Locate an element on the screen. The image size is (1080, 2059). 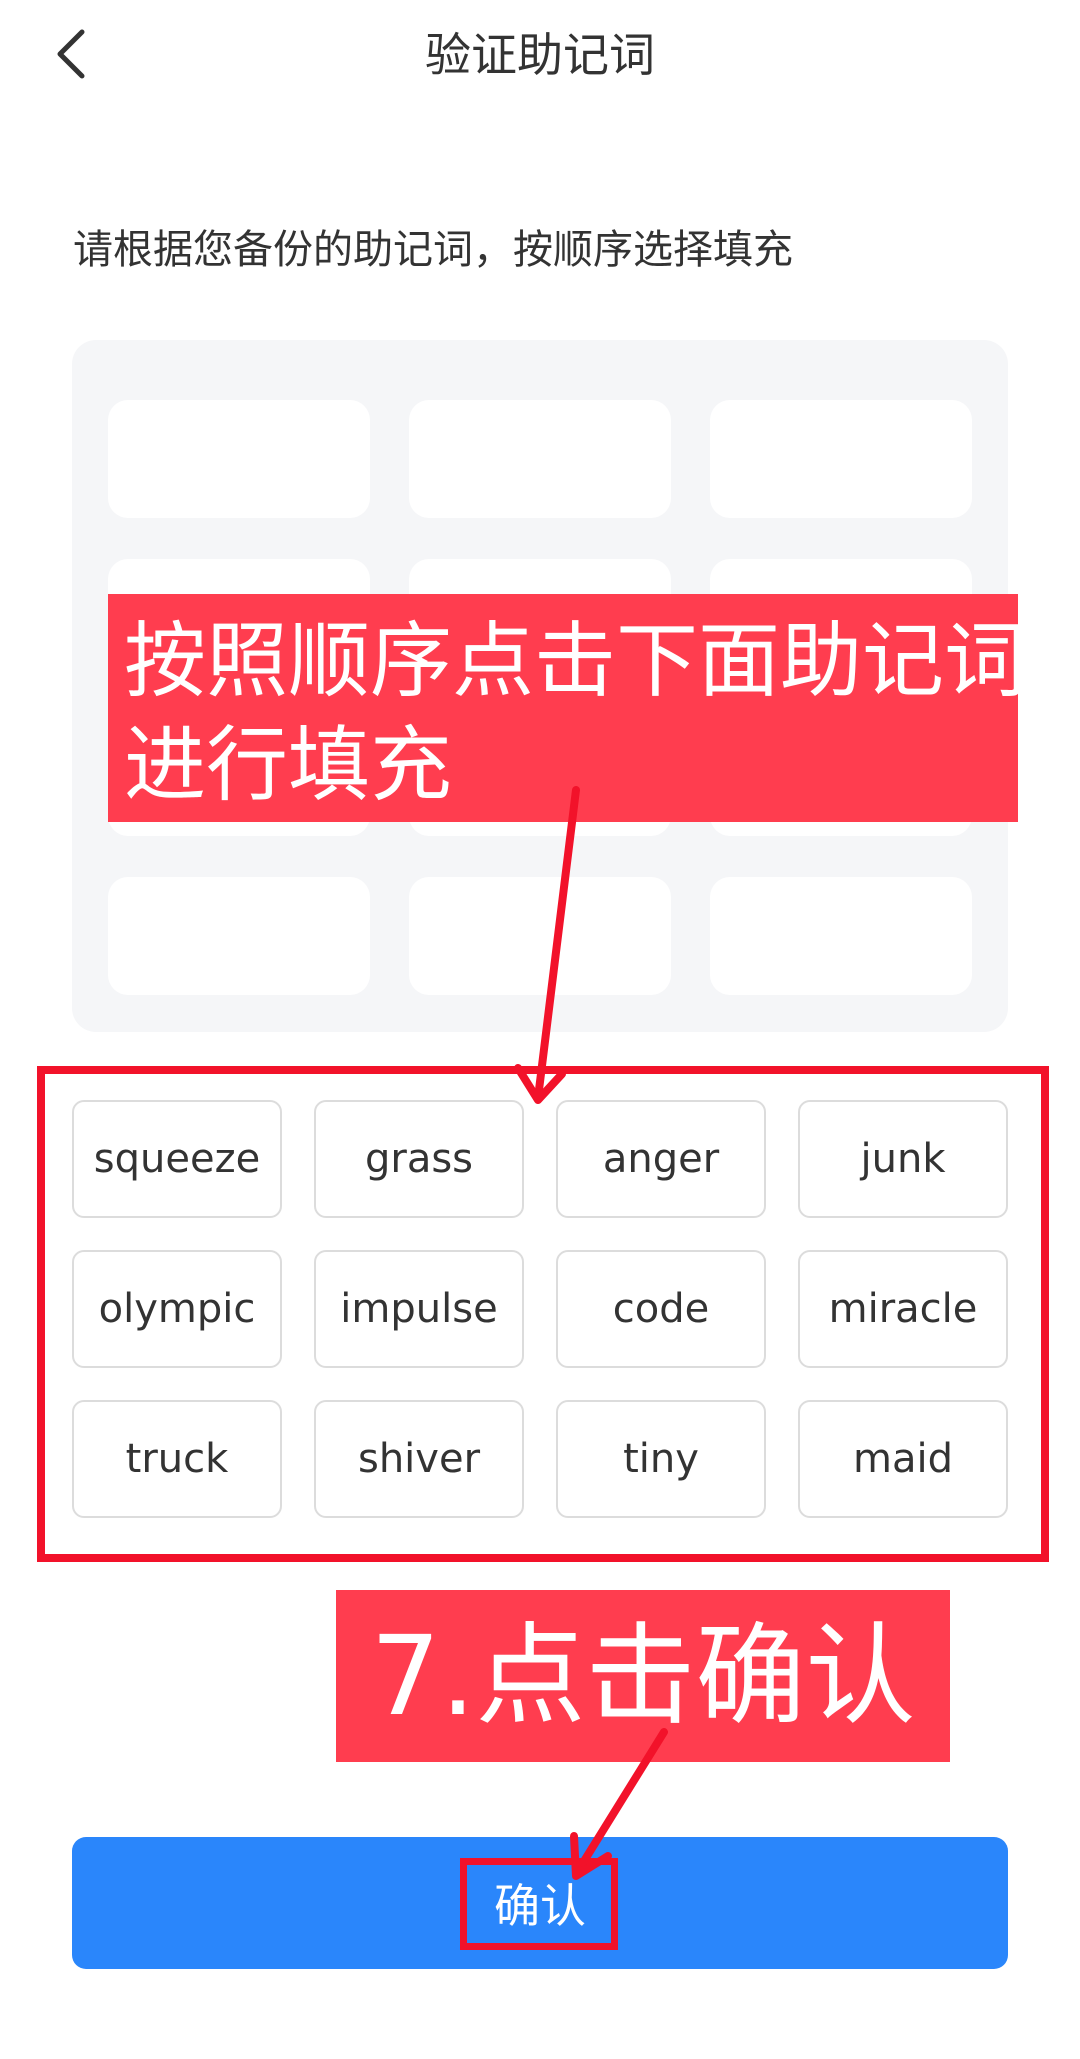
instruction-text: 请根据您备份的助记词，按顺序选择填充 is located at coordinates (433, 250).